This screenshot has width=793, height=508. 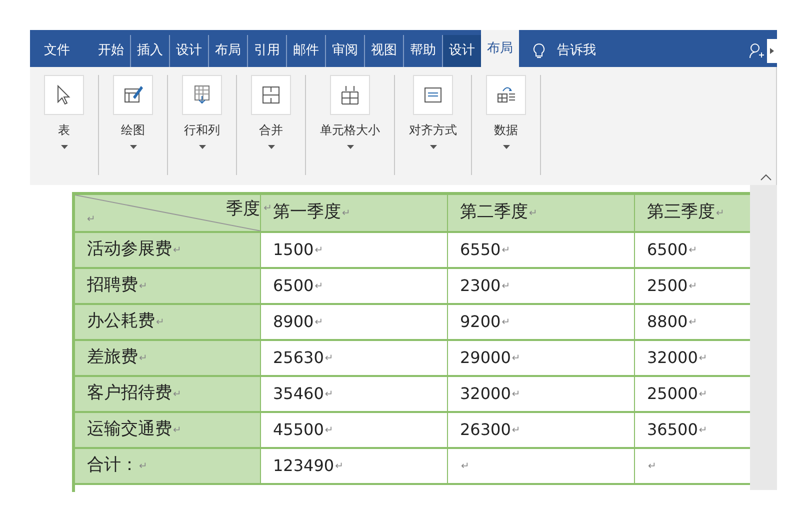 I want to click on ribbon-tab: 开始, so click(x=111, y=51).